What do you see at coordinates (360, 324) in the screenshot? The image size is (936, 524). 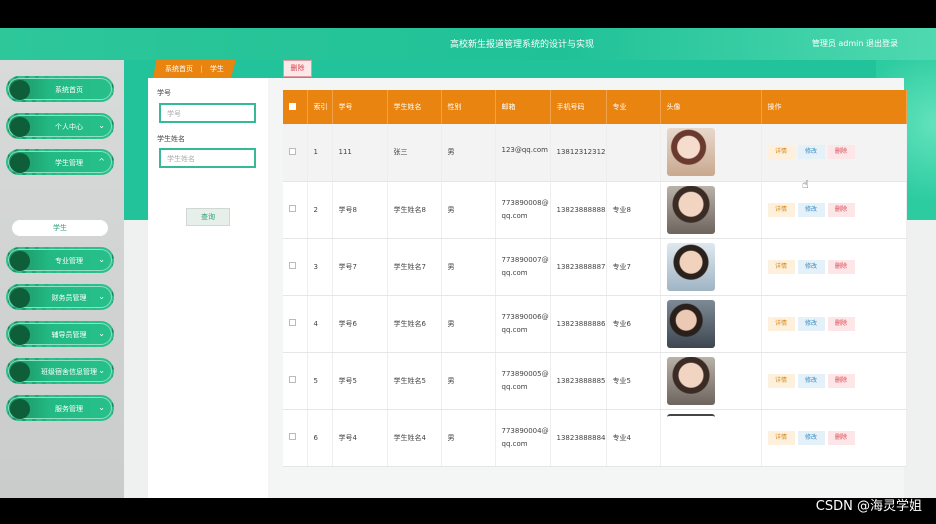 I see `cell-student-no: 学号6` at bounding box center [360, 324].